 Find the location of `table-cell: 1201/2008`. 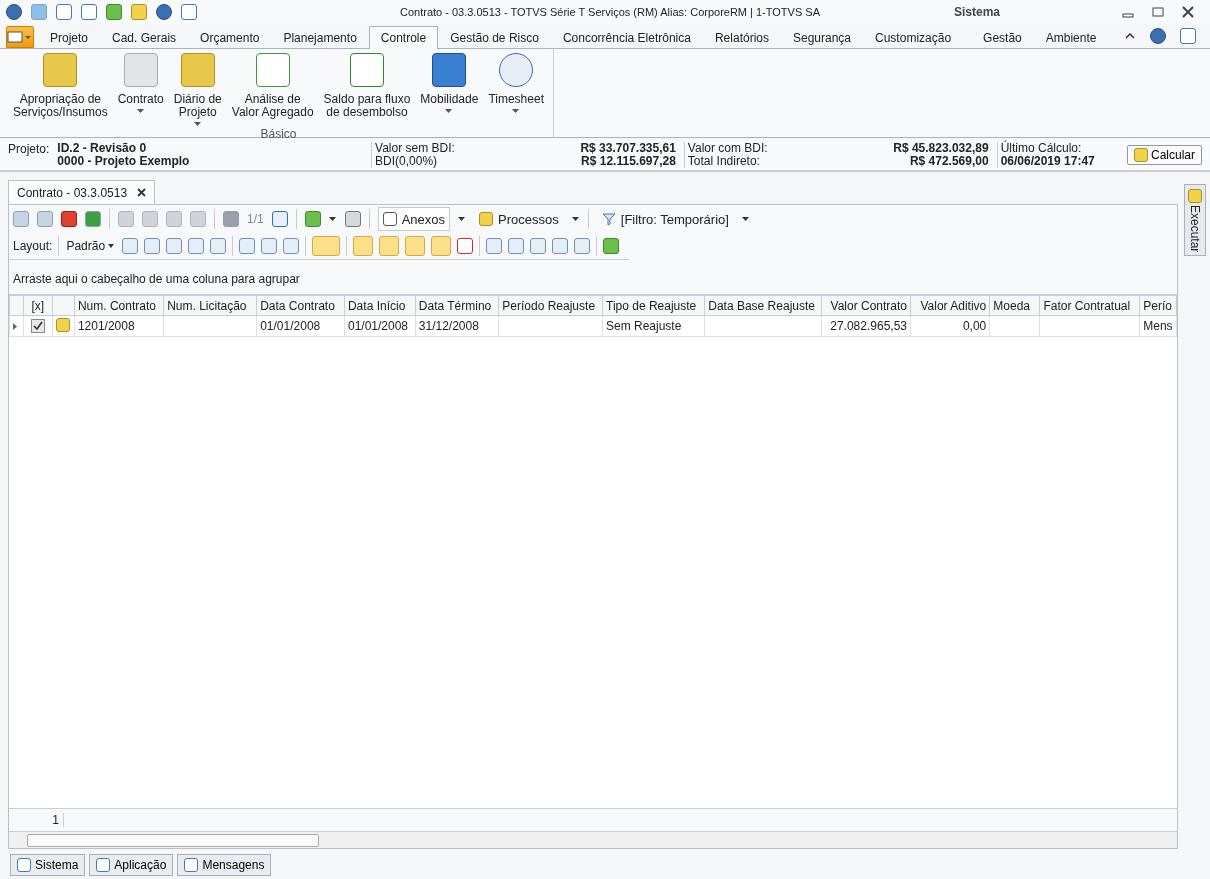

table-cell: 1201/2008 is located at coordinates (106, 326).